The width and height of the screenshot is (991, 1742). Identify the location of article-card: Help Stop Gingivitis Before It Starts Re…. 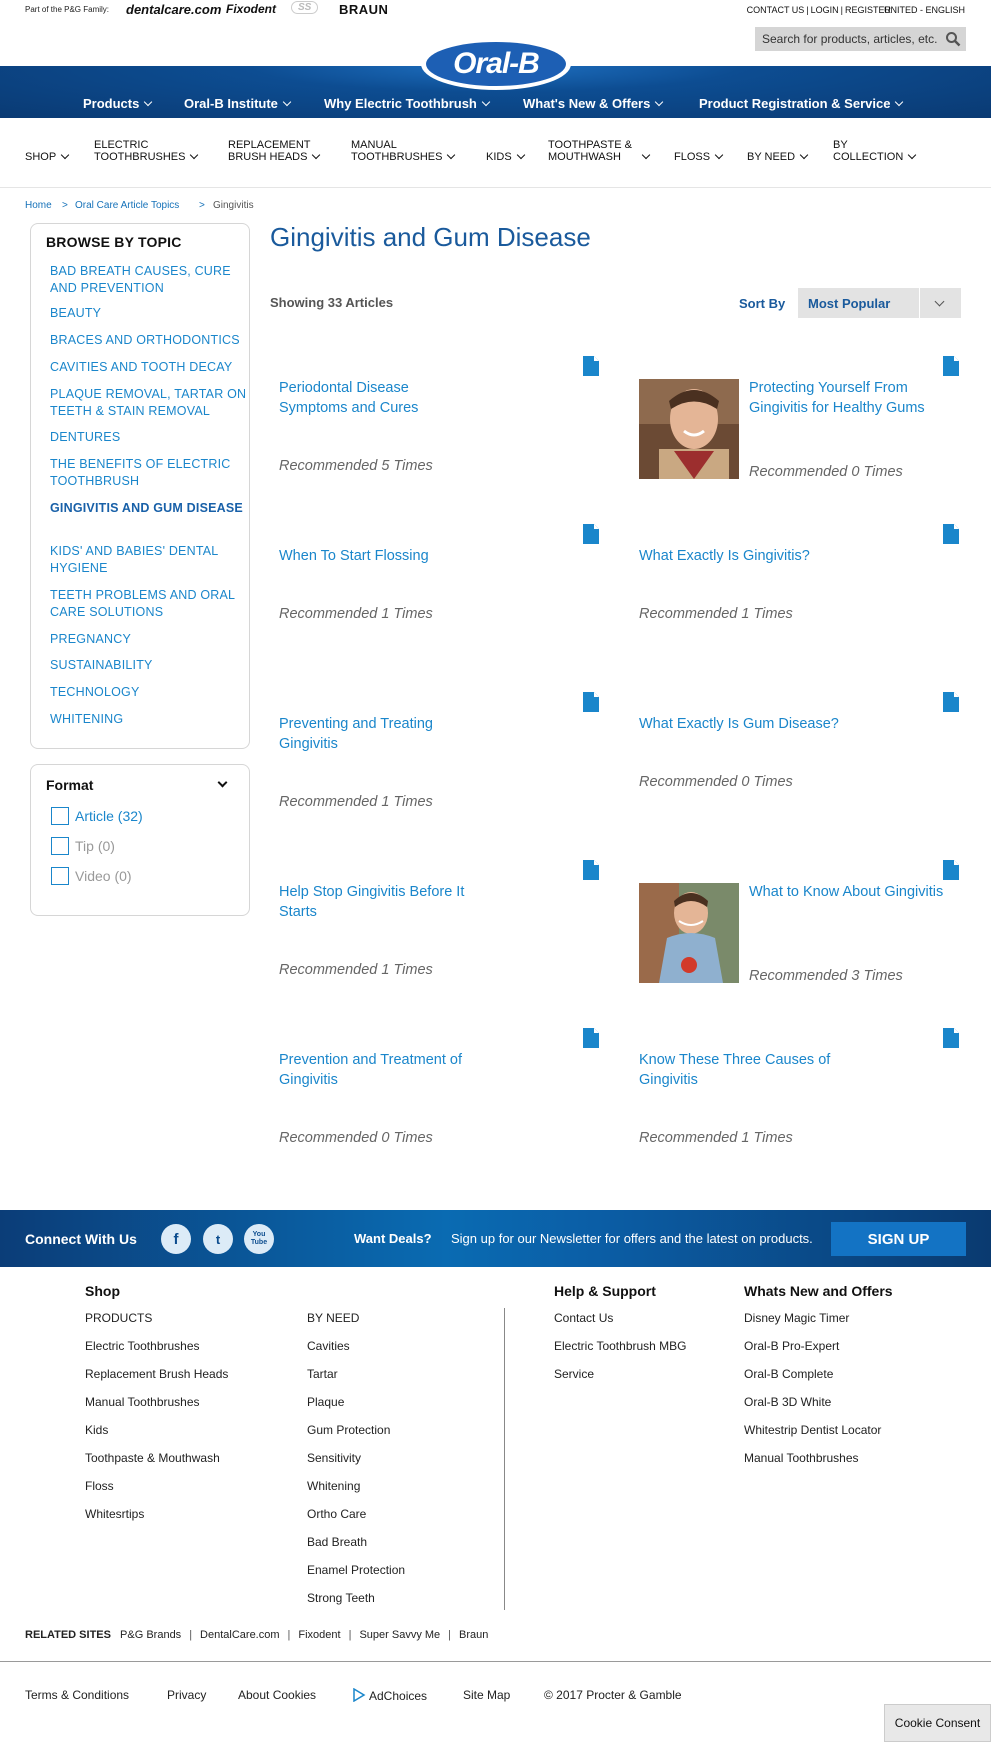
(439, 935).